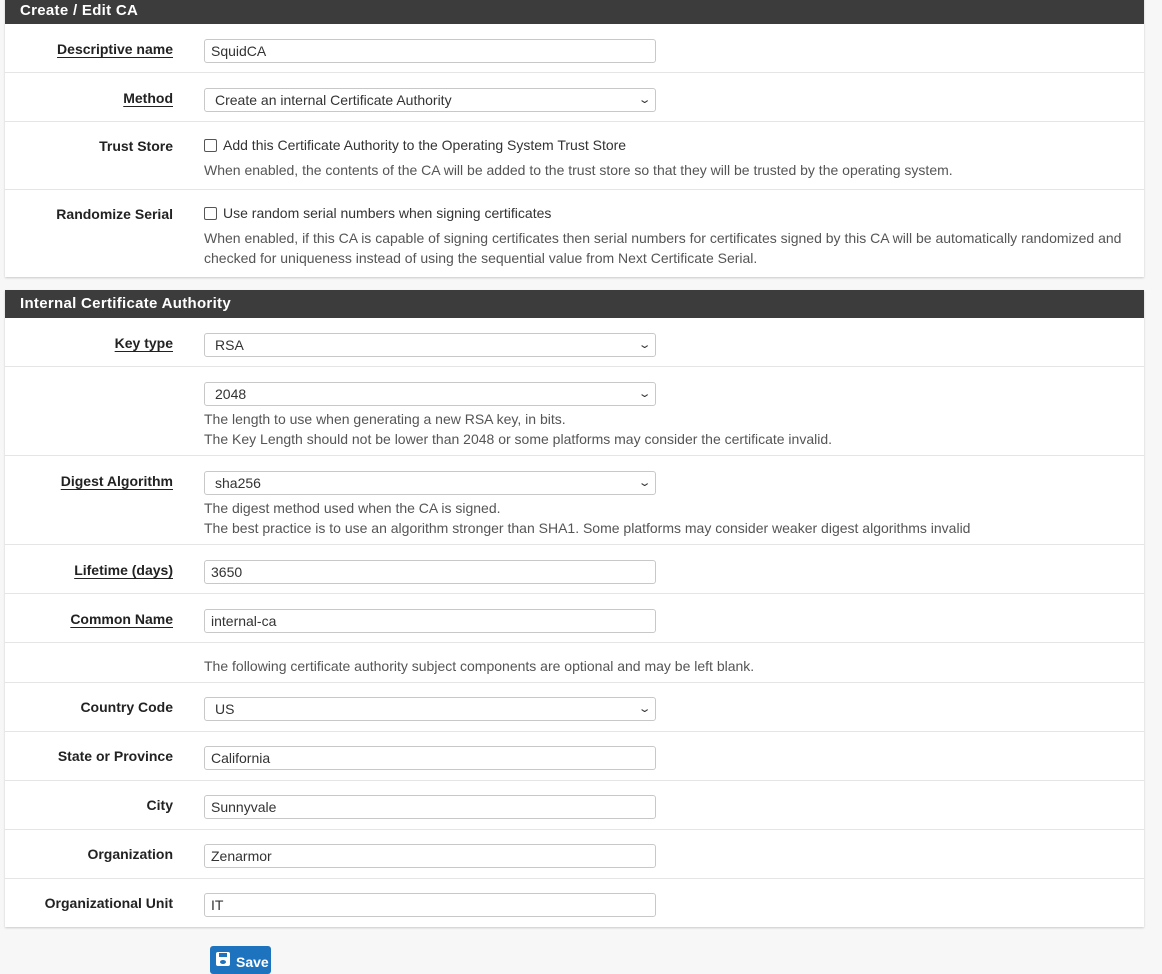 The width and height of the screenshot is (1162, 974). I want to click on country-select-value: US, so click(225, 709).